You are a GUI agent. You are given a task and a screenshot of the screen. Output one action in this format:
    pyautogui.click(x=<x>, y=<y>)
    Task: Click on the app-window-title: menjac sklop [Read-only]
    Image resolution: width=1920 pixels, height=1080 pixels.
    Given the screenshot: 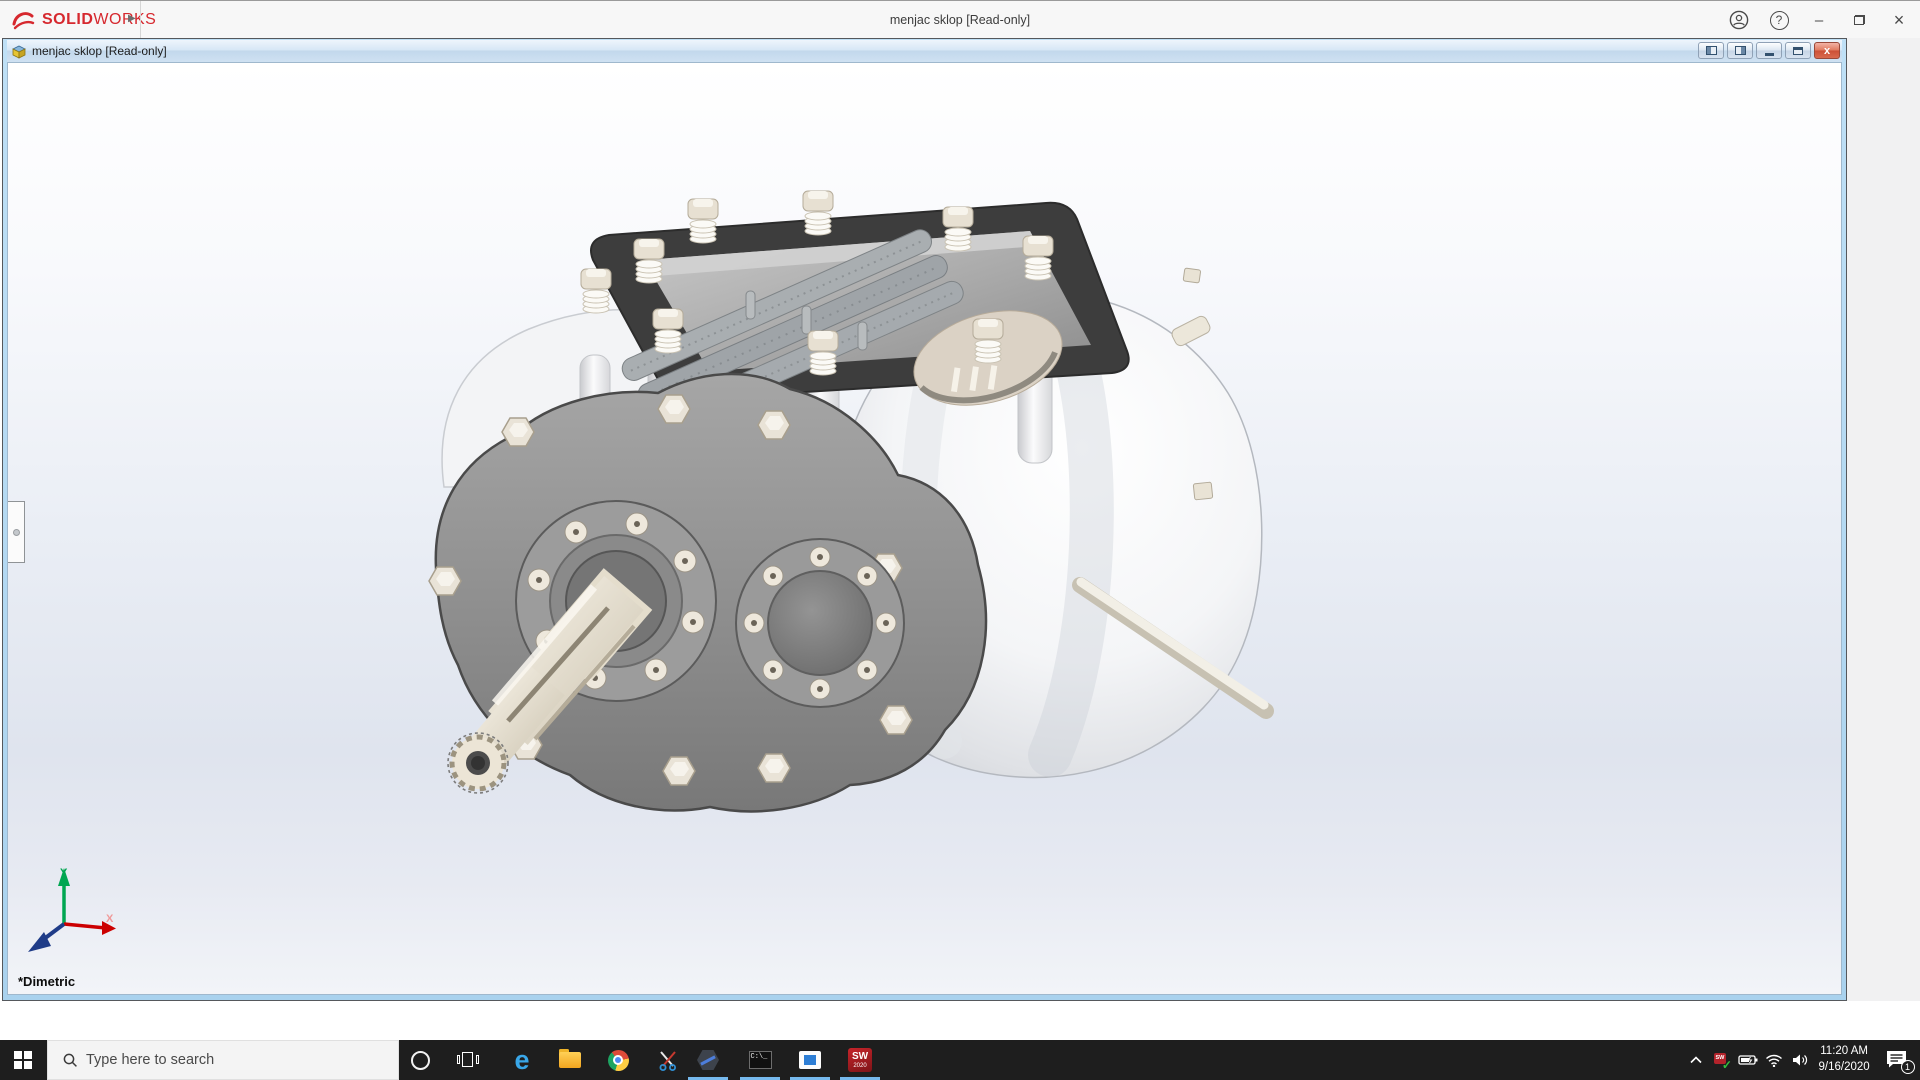 What is the action you would take?
    pyautogui.click(x=960, y=20)
    